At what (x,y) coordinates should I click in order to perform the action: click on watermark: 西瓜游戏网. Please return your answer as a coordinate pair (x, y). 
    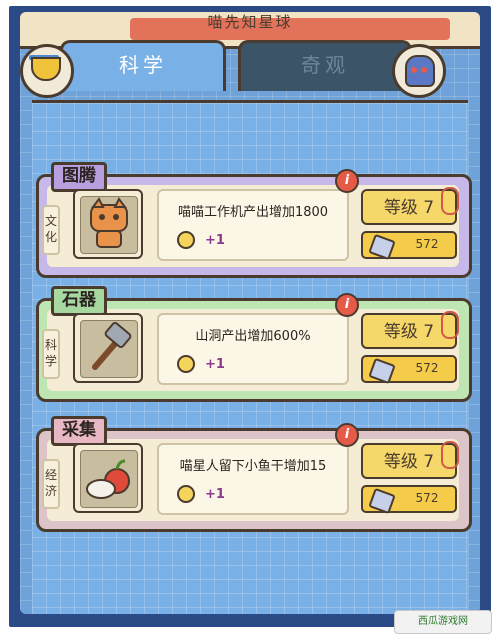
    Looking at the image, I should click on (443, 622).